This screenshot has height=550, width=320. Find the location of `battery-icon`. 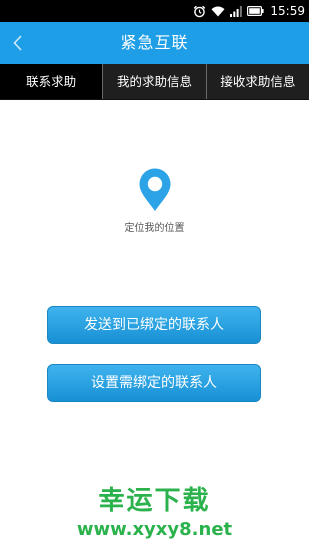

battery-icon is located at coordinates (256, 11).